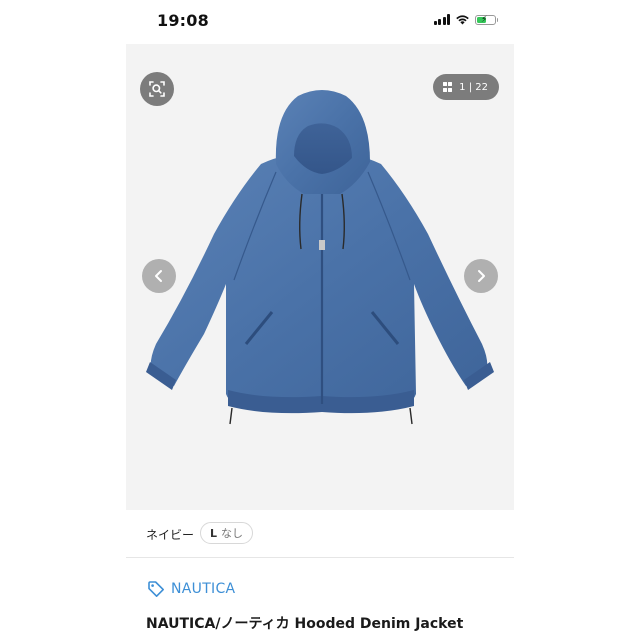 The image size is (640, 640). I want to click on chevron-right-icon, so click(481, 276).